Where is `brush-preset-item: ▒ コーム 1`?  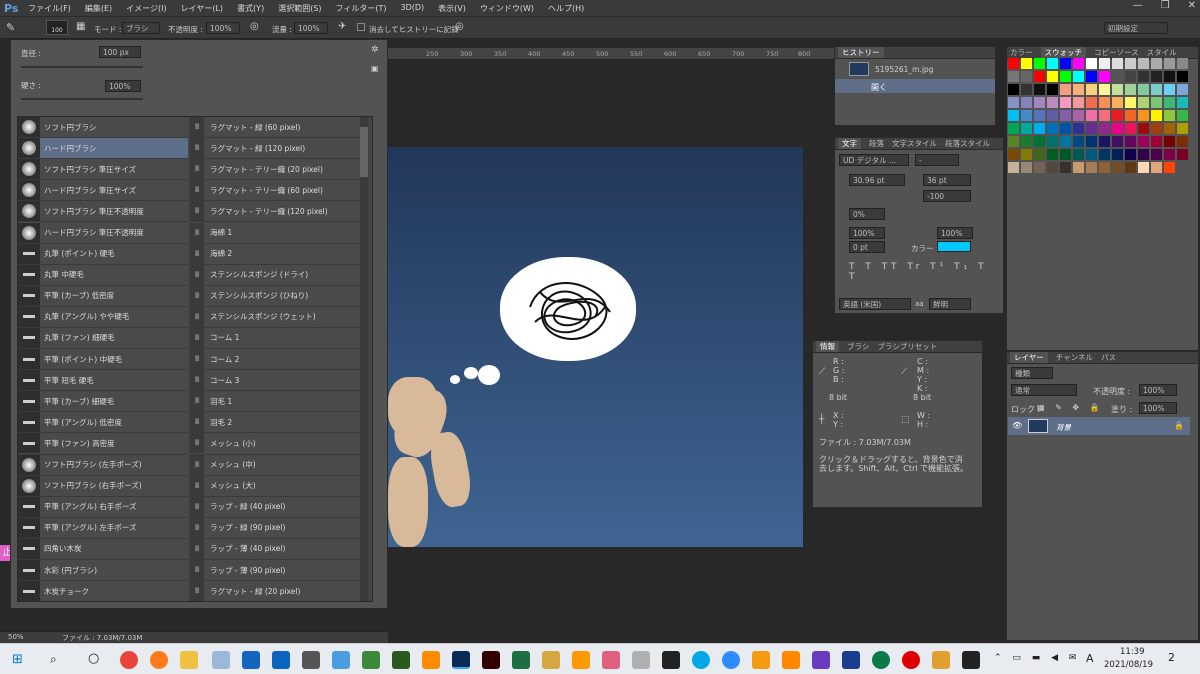
brush-preset-item: ▒ コーム 1 is located at coordinates (275, 338).